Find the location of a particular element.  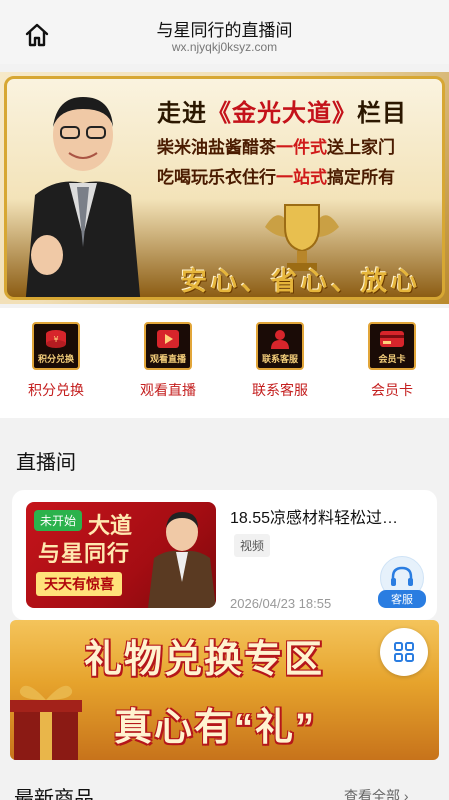

products-section-heading: 最新商品 is located at coordinates (54, 794).